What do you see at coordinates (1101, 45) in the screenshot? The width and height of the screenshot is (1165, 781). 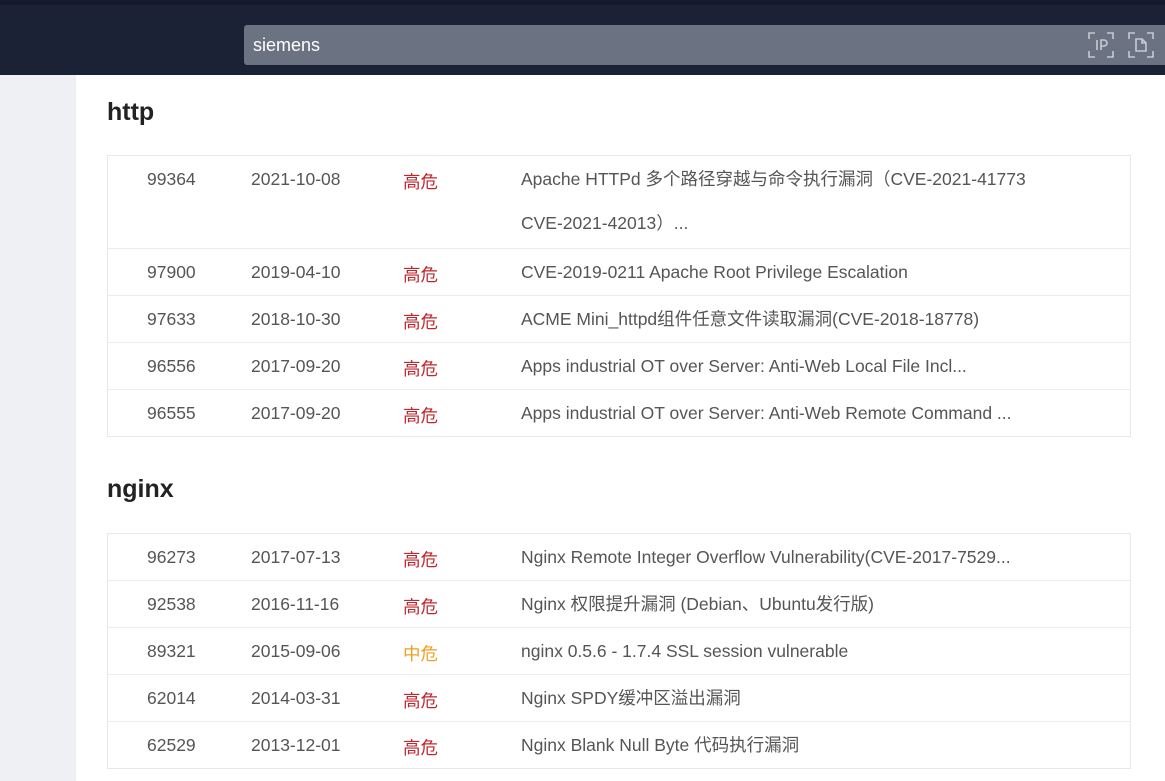 I see `ip-scan-icon` at bounding box center [1101, 45].